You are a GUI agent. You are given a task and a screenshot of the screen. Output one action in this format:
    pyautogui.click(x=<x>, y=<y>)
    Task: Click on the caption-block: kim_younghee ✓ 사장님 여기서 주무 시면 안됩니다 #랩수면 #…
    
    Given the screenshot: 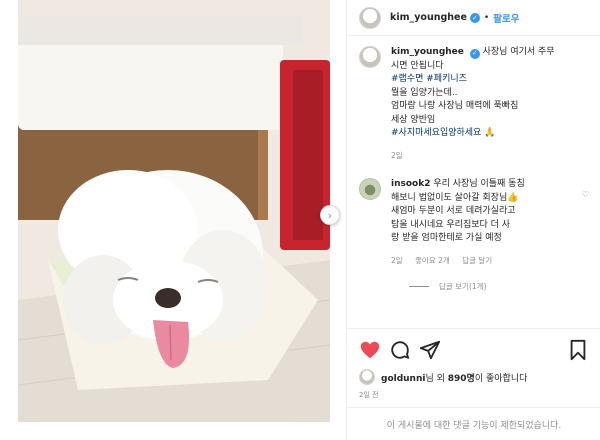 What is the action you would take?
    pyautogui.click(x=474, y=104)
    